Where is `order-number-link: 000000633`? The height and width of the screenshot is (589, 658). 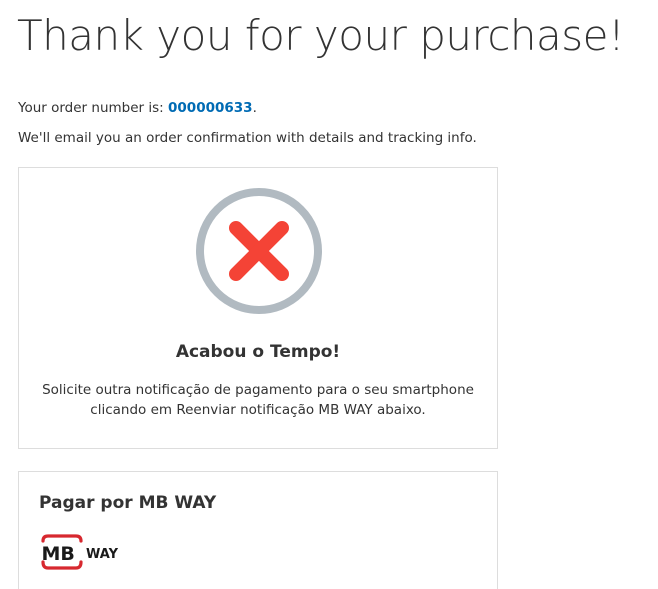 order-number-link: 000000633 is located at coordinates (210, 108).